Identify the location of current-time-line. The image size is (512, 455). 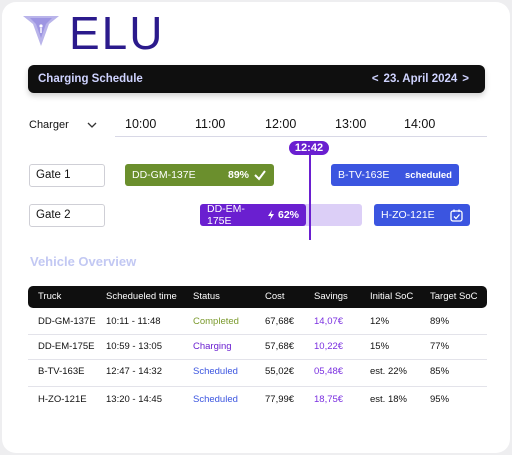
(310, 197).